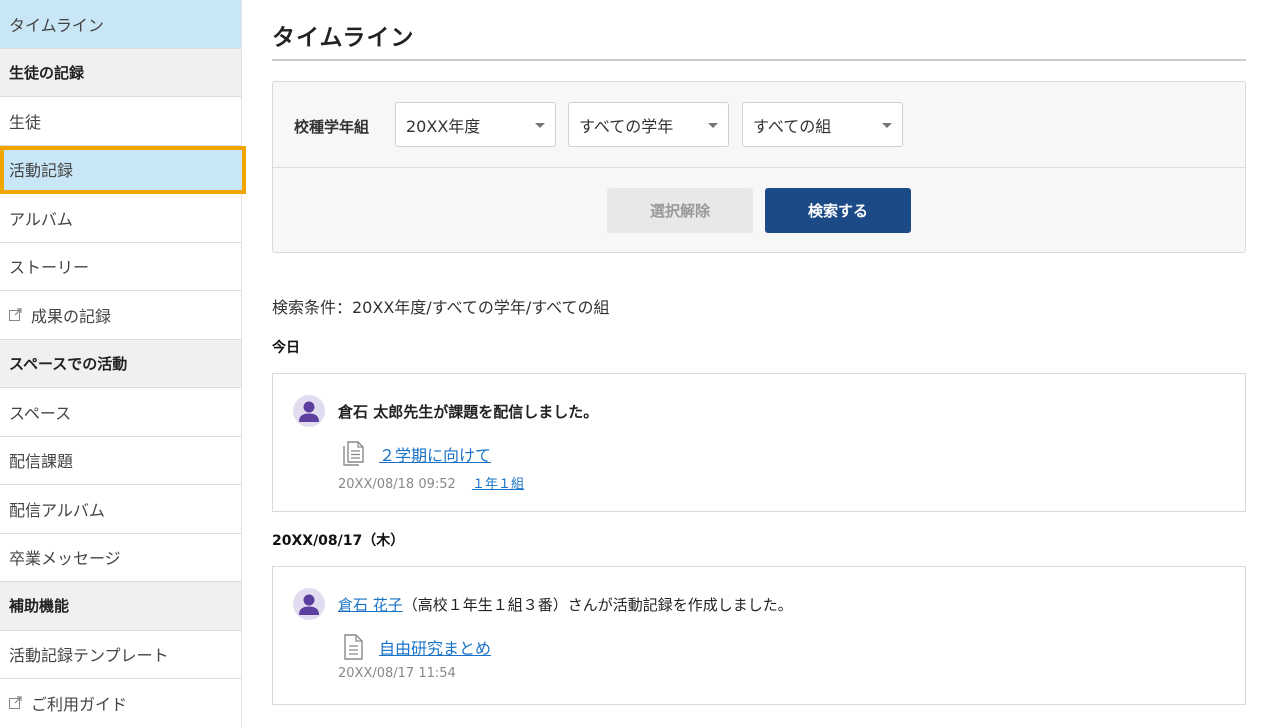  I want to click on assignment-document-icon, so click(353, 453).